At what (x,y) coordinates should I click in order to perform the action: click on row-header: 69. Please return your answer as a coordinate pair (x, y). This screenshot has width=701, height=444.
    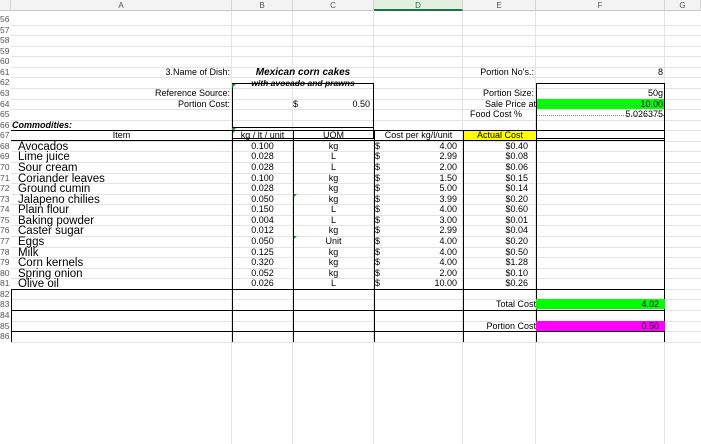
    Looking at the image, I should click on (5, 156).